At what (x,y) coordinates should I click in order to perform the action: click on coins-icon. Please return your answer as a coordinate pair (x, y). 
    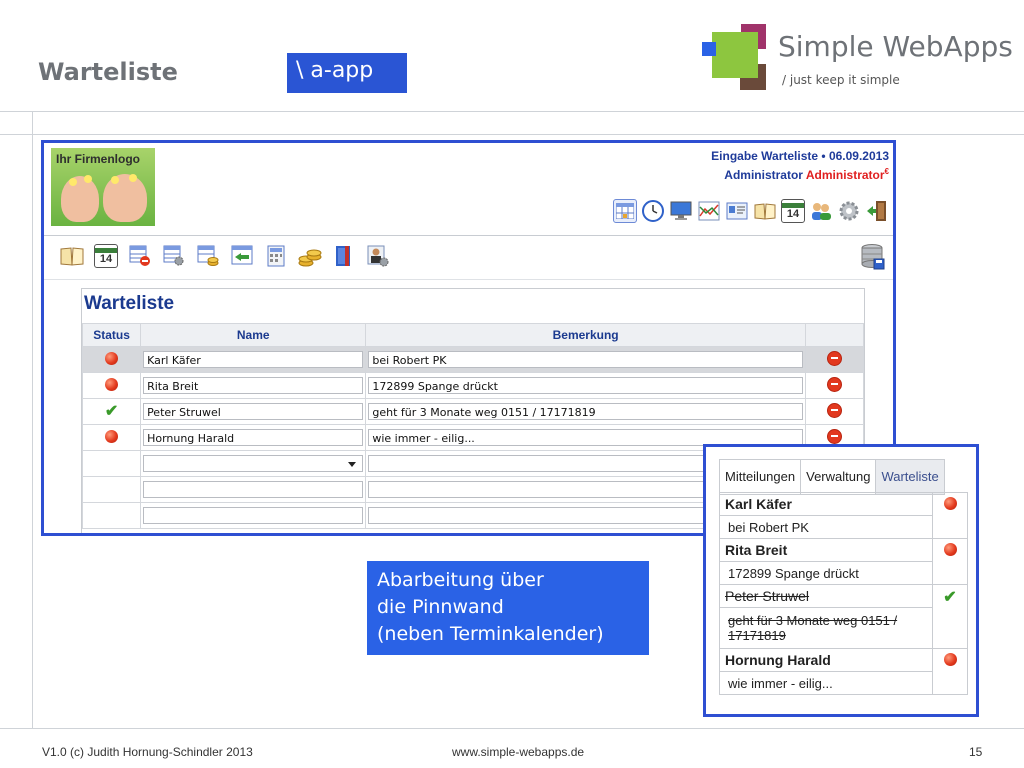
    Looking at the image, I should click on (310, 256).